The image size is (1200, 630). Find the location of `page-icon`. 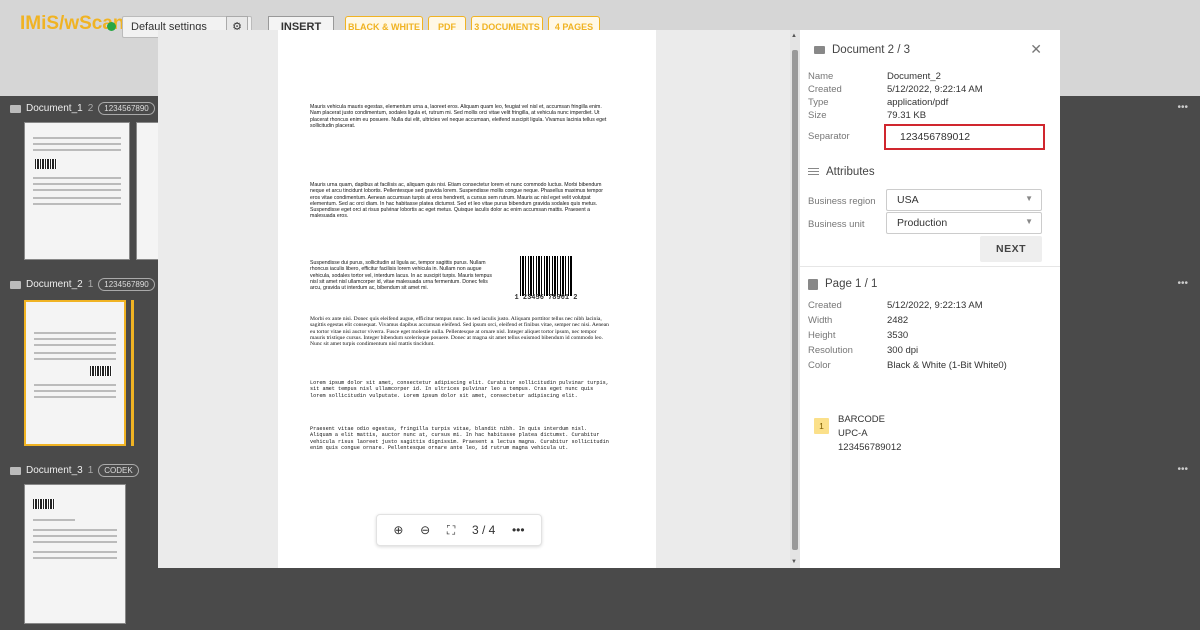

page-icon is located at coordinates (813, 284).